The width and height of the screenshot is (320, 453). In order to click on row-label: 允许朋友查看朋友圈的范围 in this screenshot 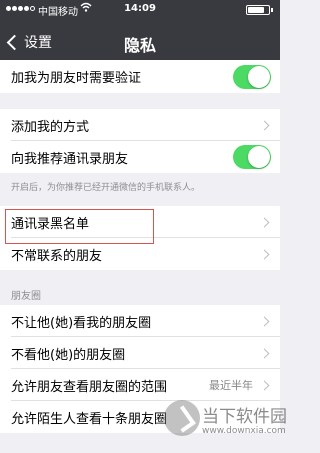, I will do `click(89, 387)`.